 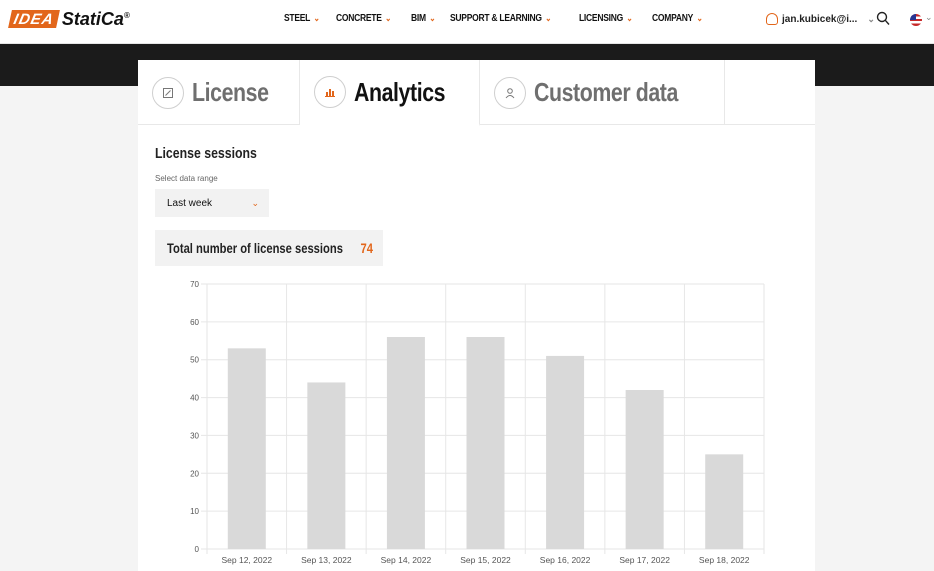 What do you see at coordinates (194, 435) in the screenshot?
I see `y-tick-label: 30` at bounding box center [194, 435].